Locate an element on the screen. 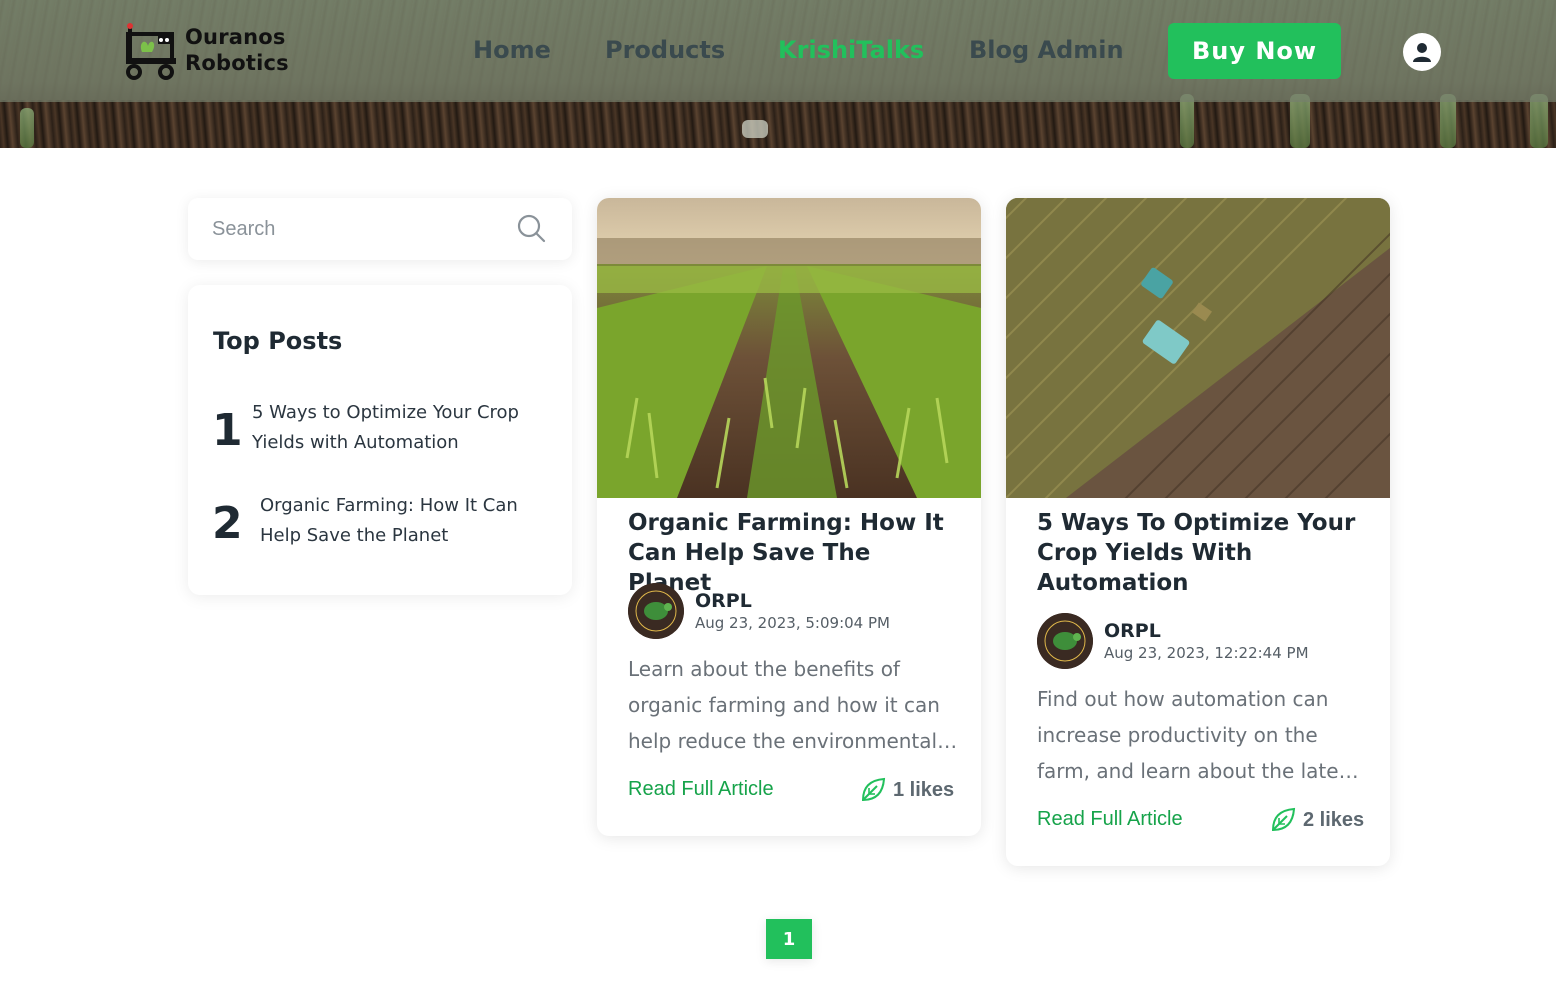 The image size is (1556, 982). top-post-rank: 2 is located at coordinates (227, 523).